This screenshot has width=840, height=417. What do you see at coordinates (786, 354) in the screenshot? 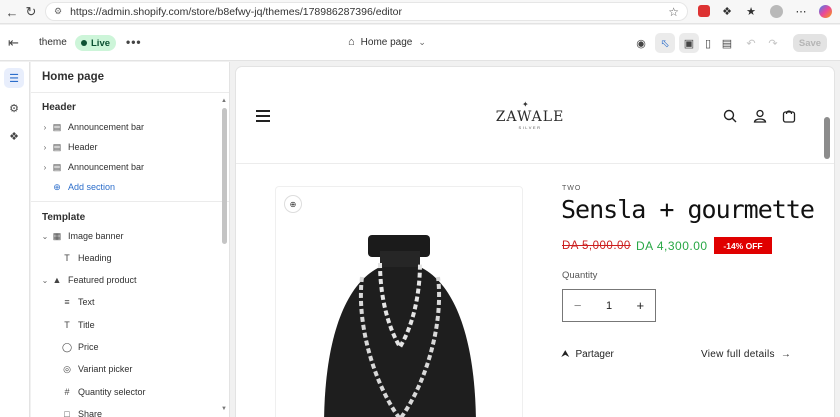
I see `arrow-right-icon: →` at bounding box center [786, 354].